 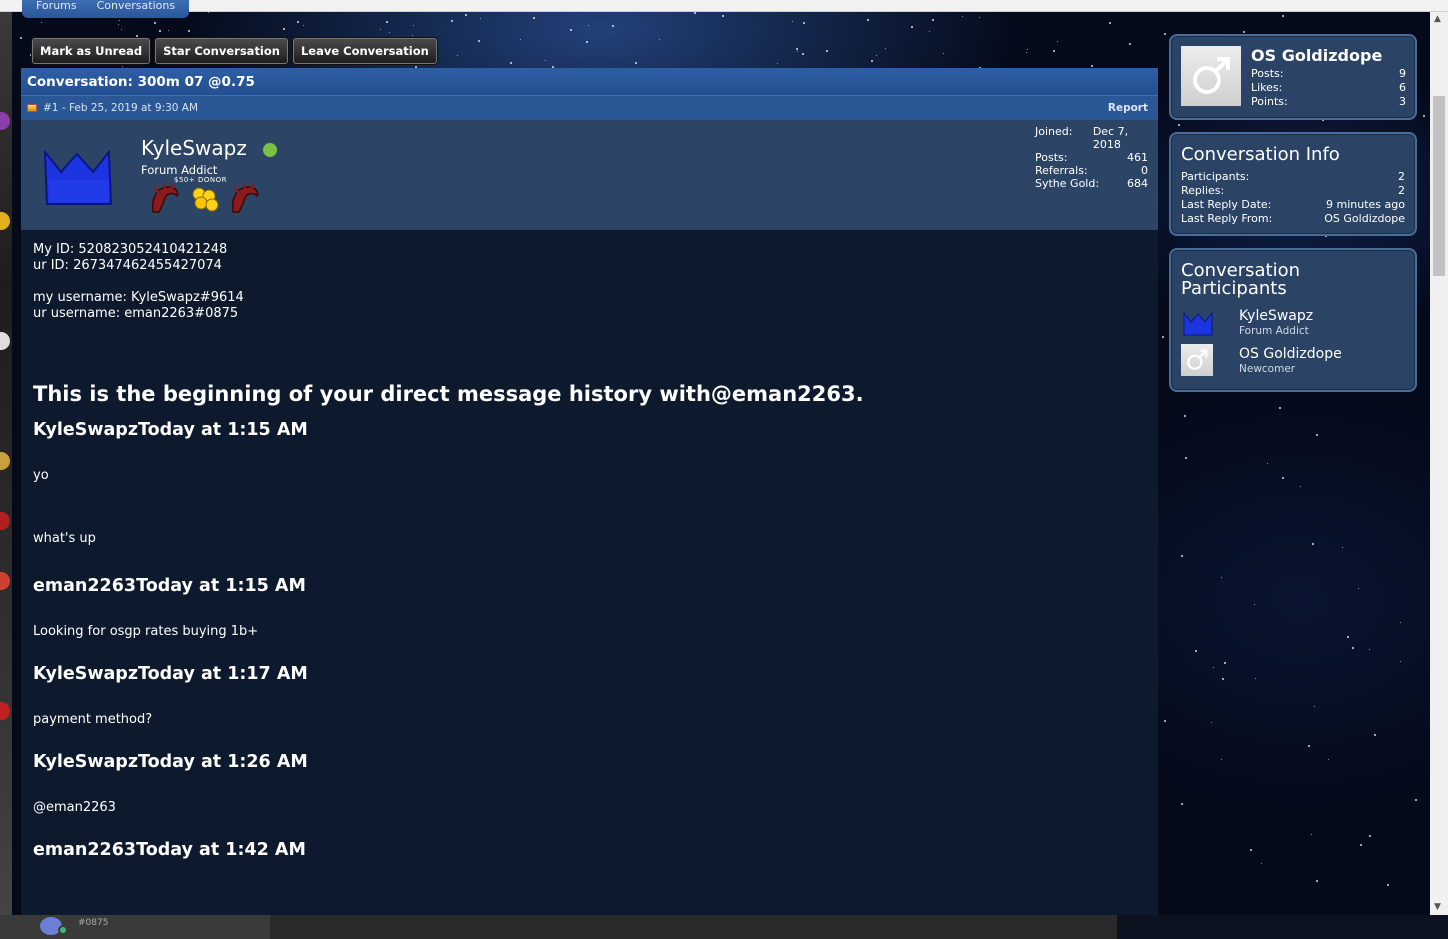 I want to click on body-line: ur ID: 267347462455427074, so click(x=127, y=265).